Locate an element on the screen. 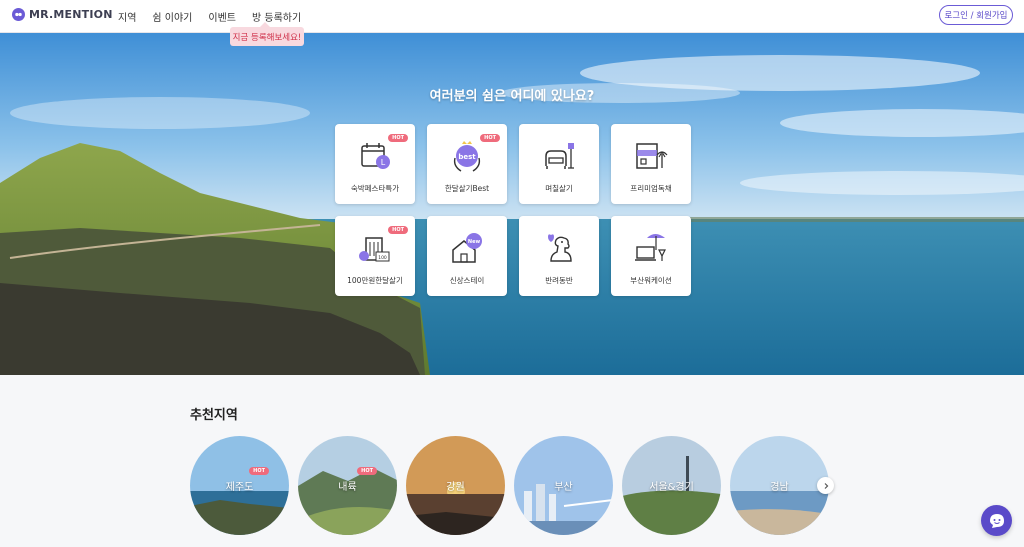 This screenshot has width=1024, height=547. hero-title: 여러분의 쉼은 어디에 있나요? is located at coordinates (512, 96).